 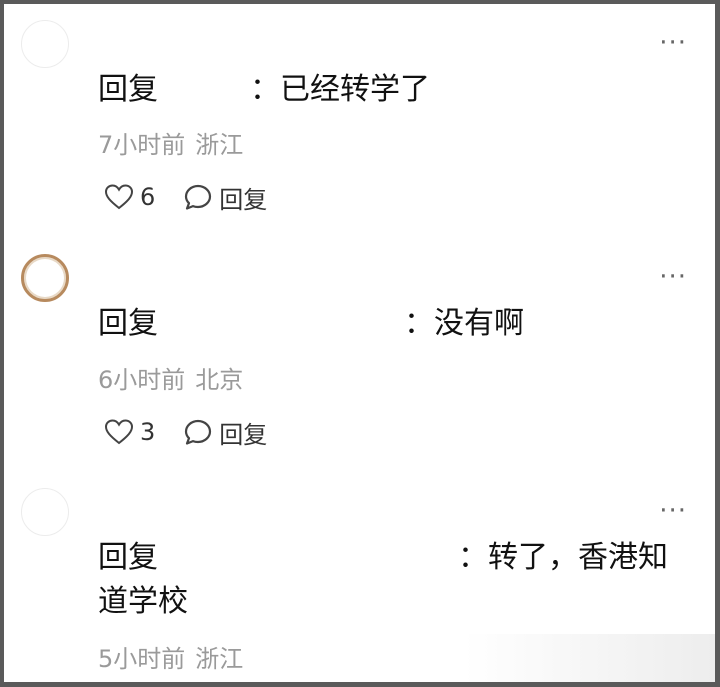 What do you see at coordinates (142, 145) in the screenshot?
I see `comment-time: 7小时前` at bounding box center [142, 145].